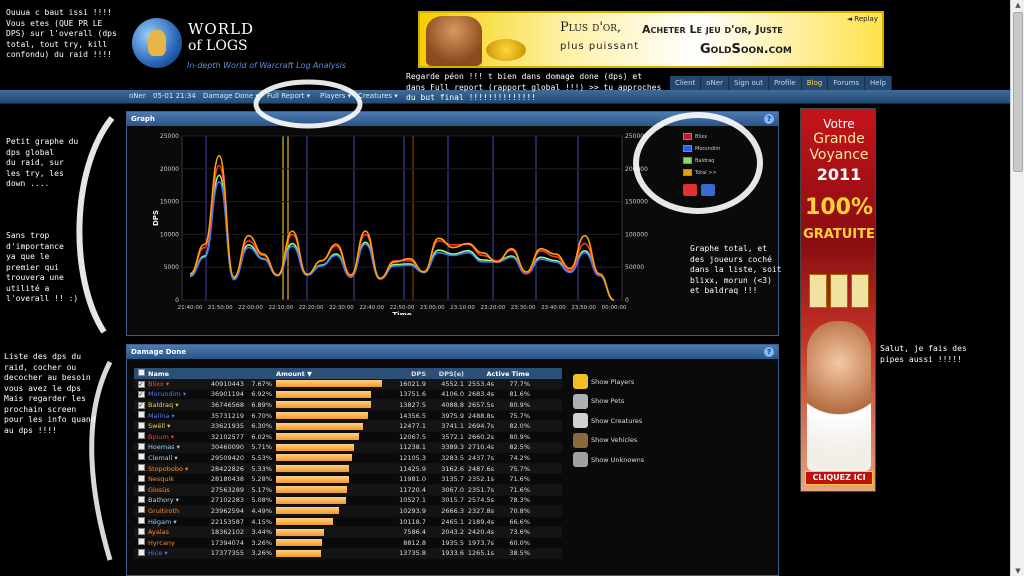  I want to click on ad-line4: GoldSoon.com, so click(746, 49).